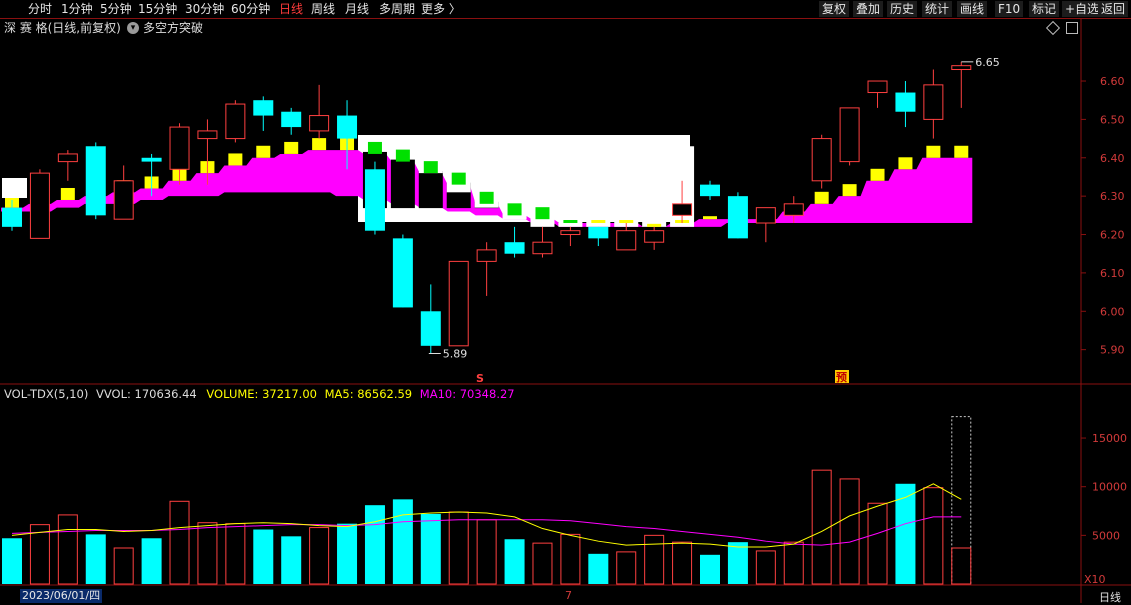 This screenshot has height=605, width=1131. I want to click on toolbar-button-0: 复权, so click(834, 9).